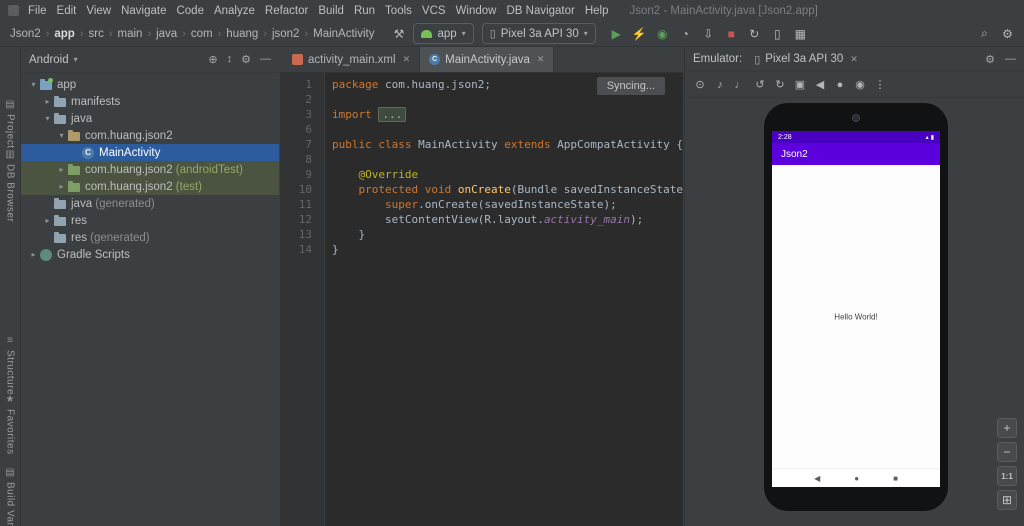  I want to click on emulator-settings-gear-icon: ⚙, so click(990, 59).